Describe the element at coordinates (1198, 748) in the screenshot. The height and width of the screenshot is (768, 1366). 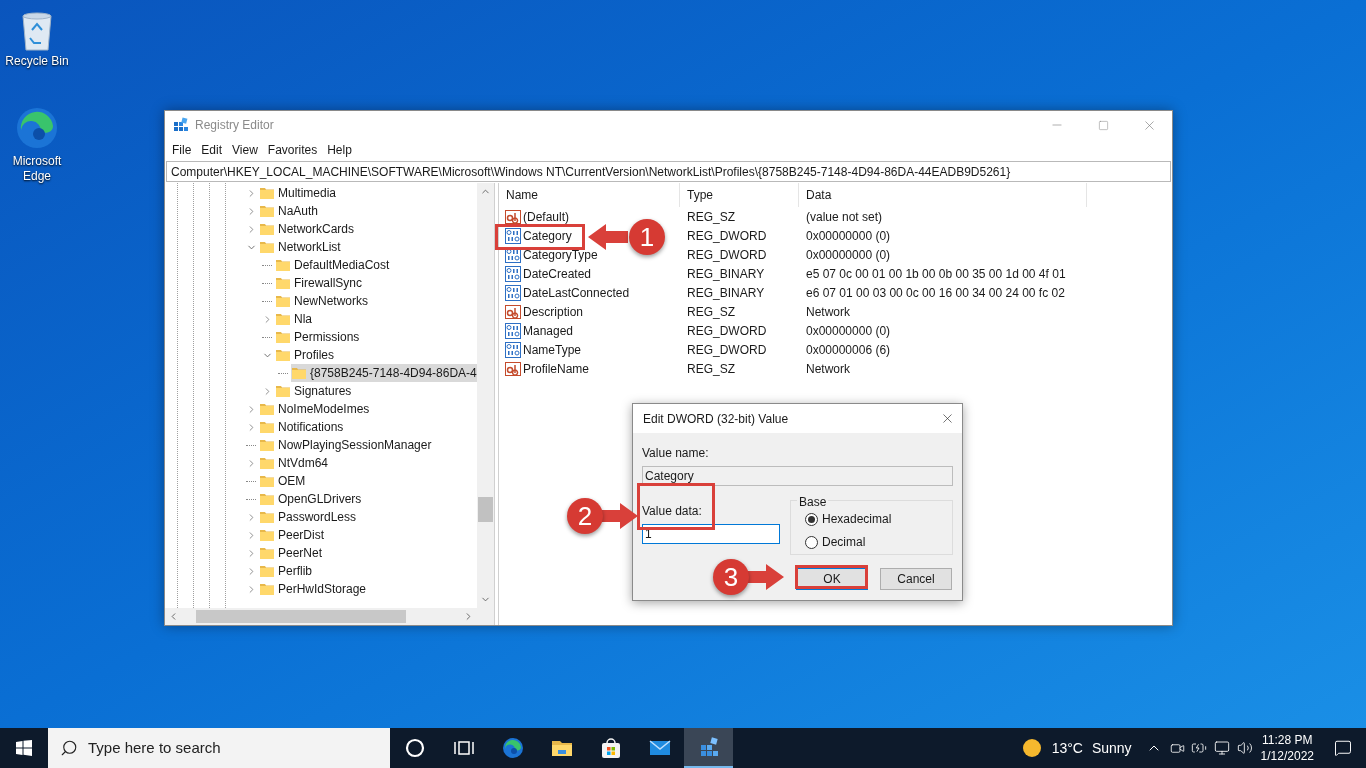
I see `battery-icon` at that location.